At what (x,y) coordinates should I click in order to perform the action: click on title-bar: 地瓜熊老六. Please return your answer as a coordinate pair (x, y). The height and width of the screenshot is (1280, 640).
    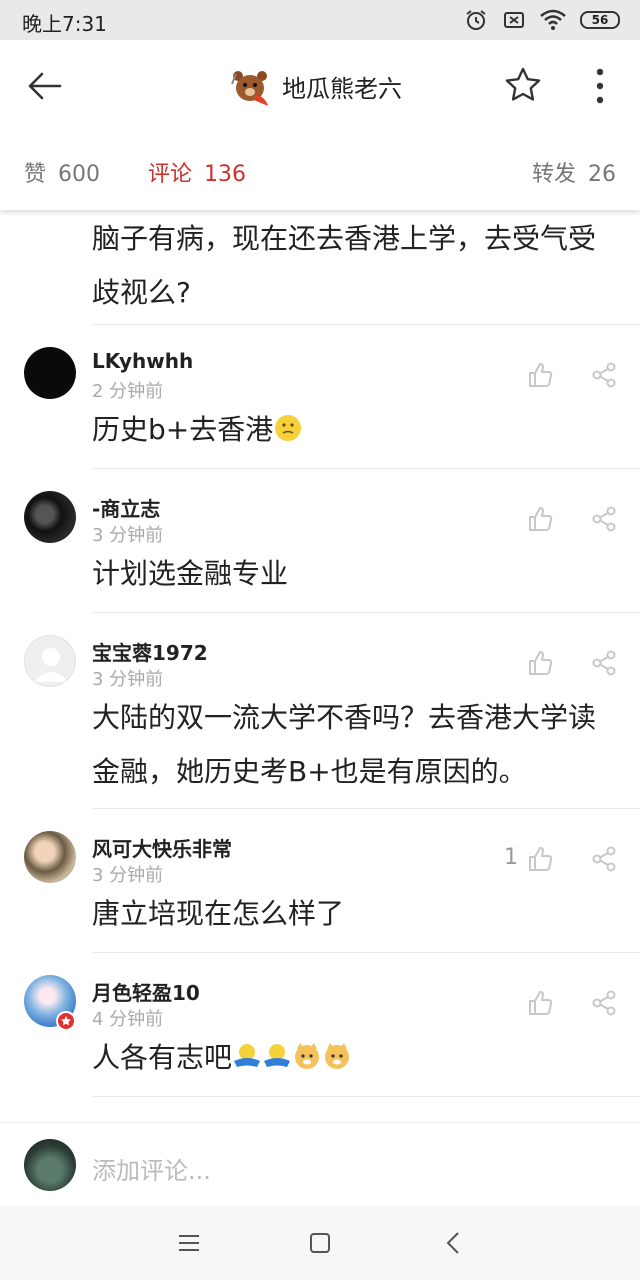
    Looking at the image, I should click on (320, 85).